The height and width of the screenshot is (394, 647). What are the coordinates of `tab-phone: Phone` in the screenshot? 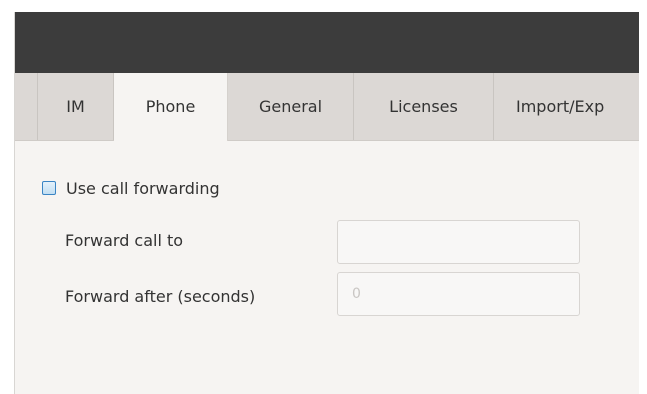 It's located at (171, 107).